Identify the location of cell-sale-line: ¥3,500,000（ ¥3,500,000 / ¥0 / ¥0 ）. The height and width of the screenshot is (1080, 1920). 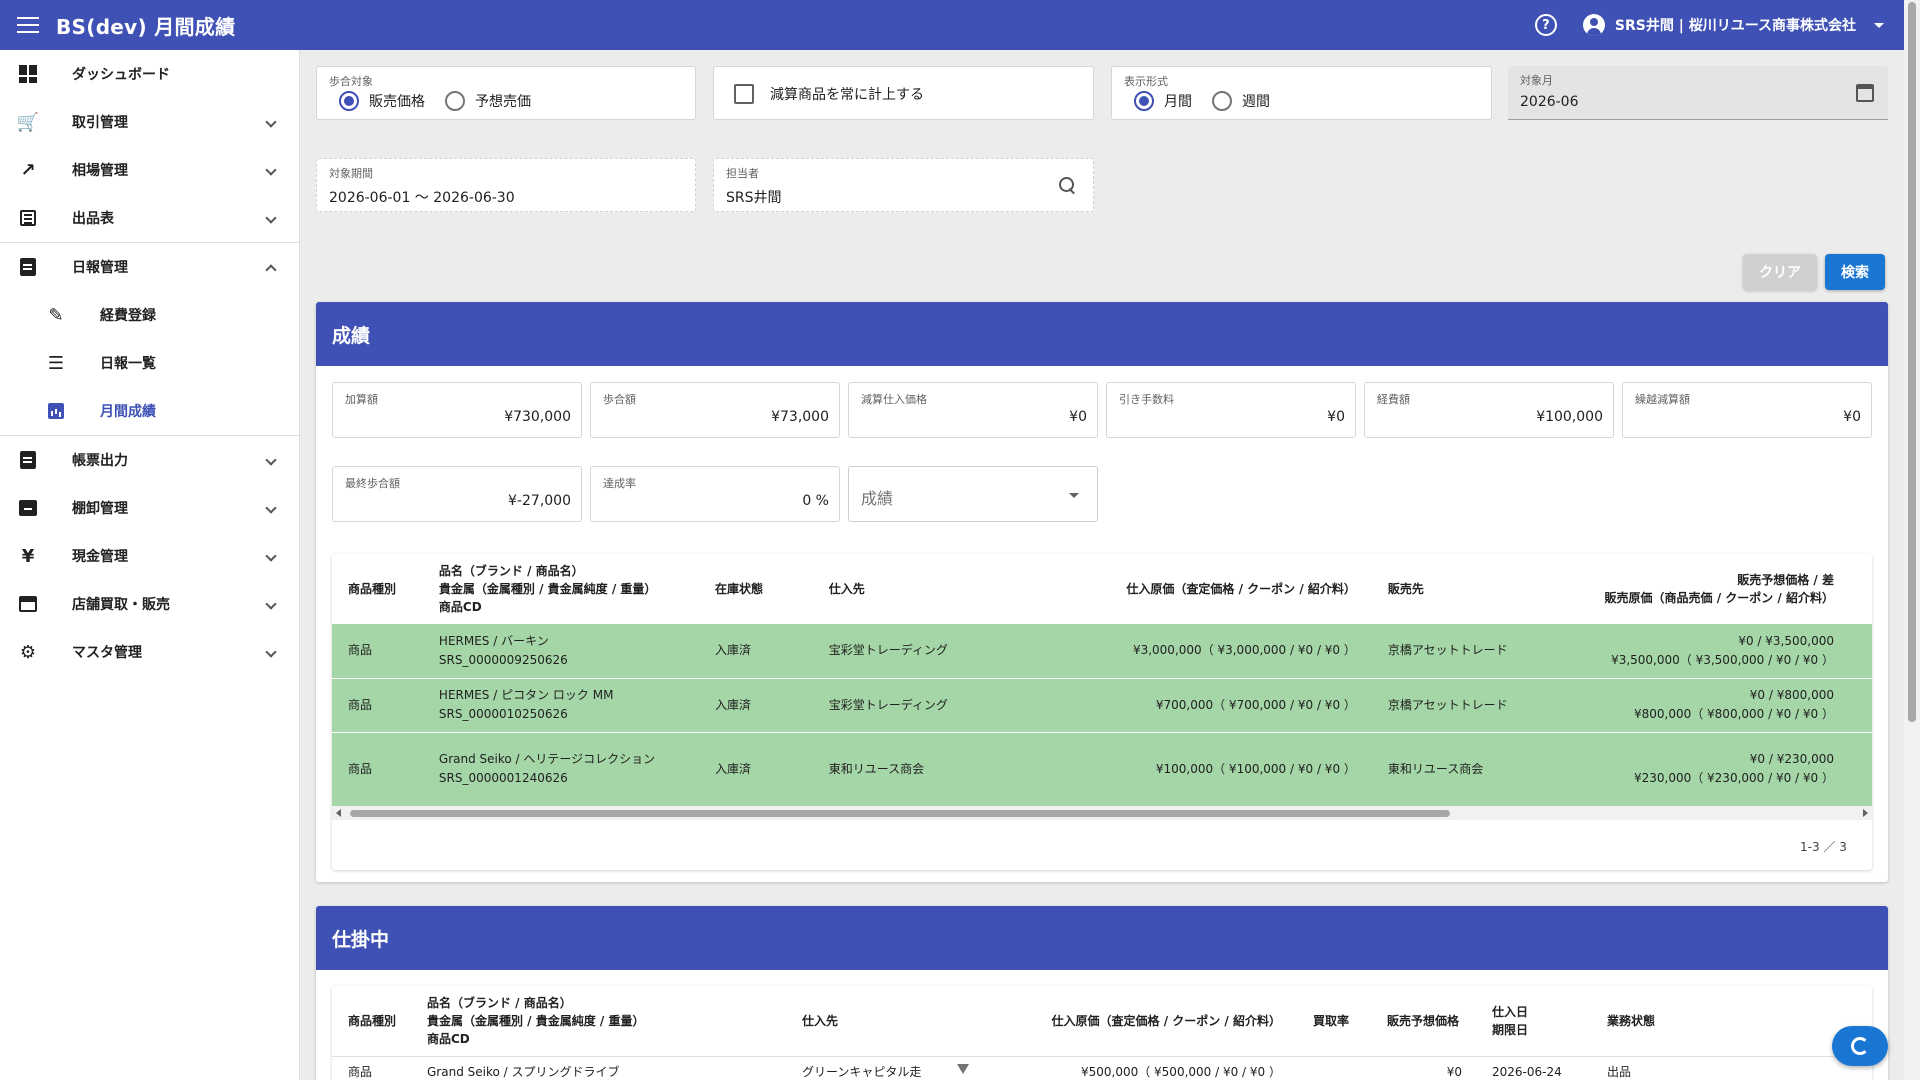
(1722, 659).